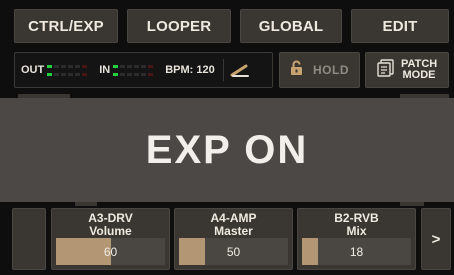 The height and width of the screenshot is (275, 454). I want to click on tab-ctrl-exp: CTRL/EXP, so click(66, 26).